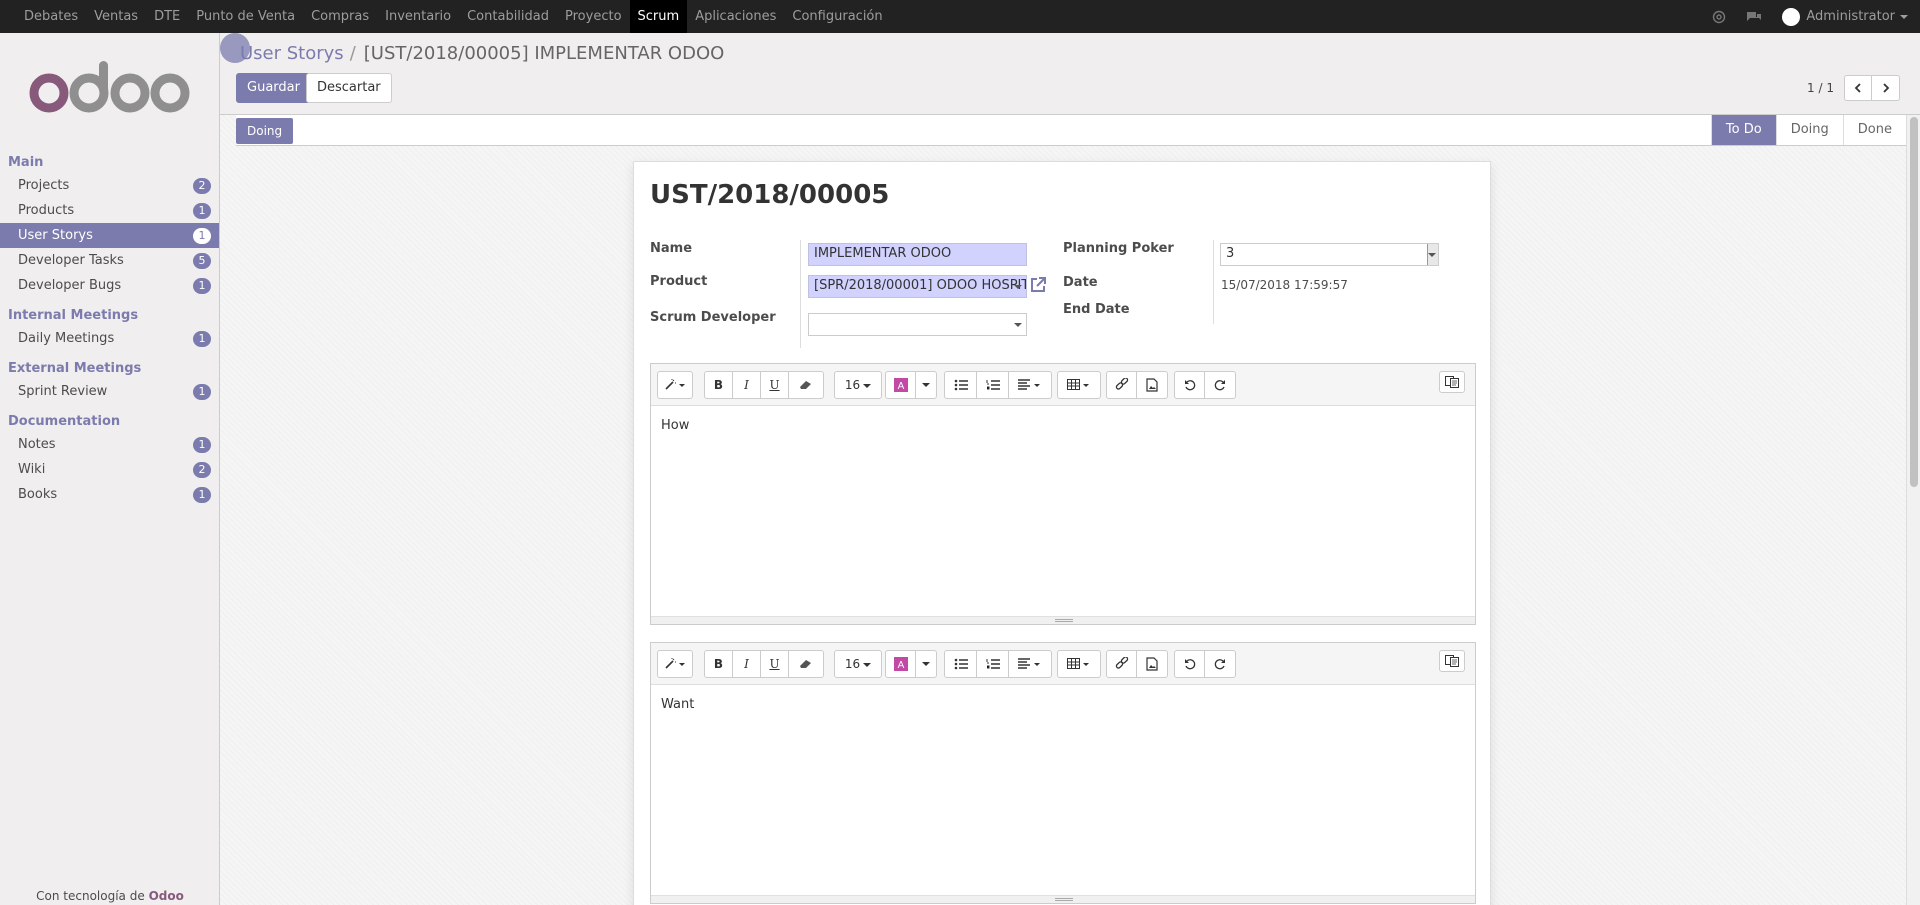 This screenshot has width=1920, height=905. What do you see at coordinates (1038, 287) in the screenshot?
I see `external-link-icon` at bounding box center [1038, 287].